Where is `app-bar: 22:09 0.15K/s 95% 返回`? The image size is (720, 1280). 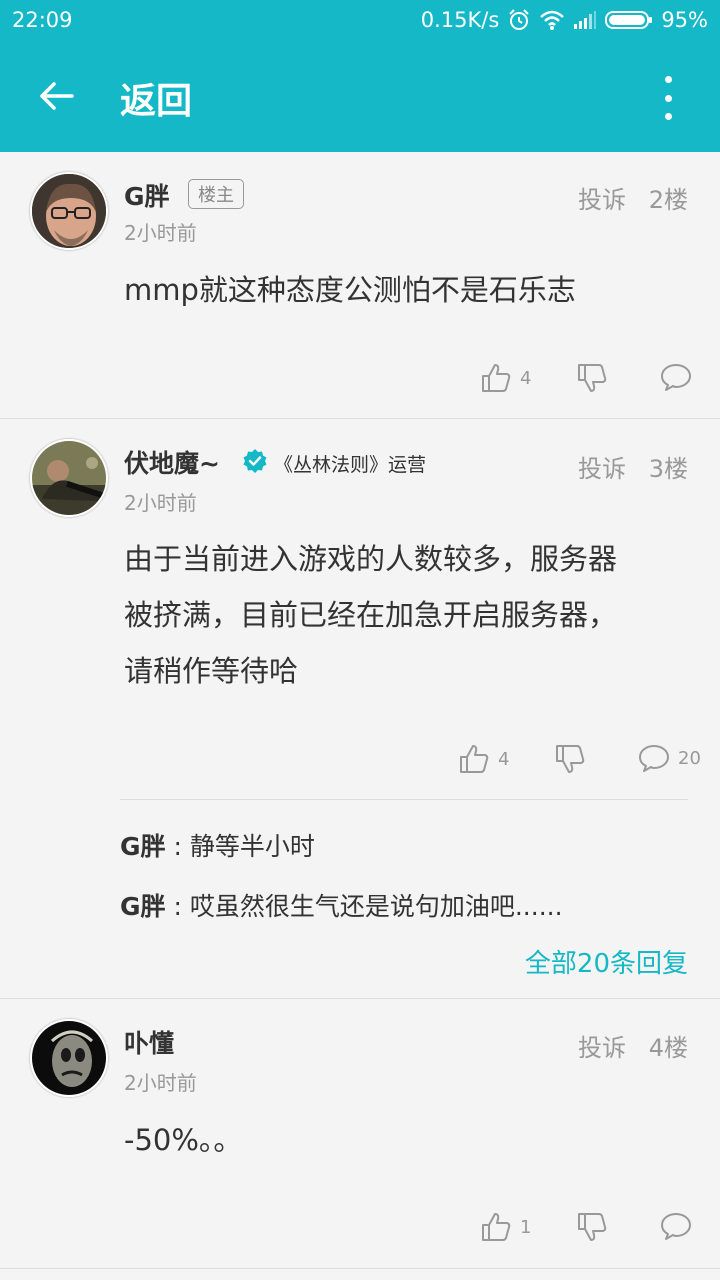 app-bar: 22:09 0.15K/s 95% 返回 is located at coordinates (360, 76).